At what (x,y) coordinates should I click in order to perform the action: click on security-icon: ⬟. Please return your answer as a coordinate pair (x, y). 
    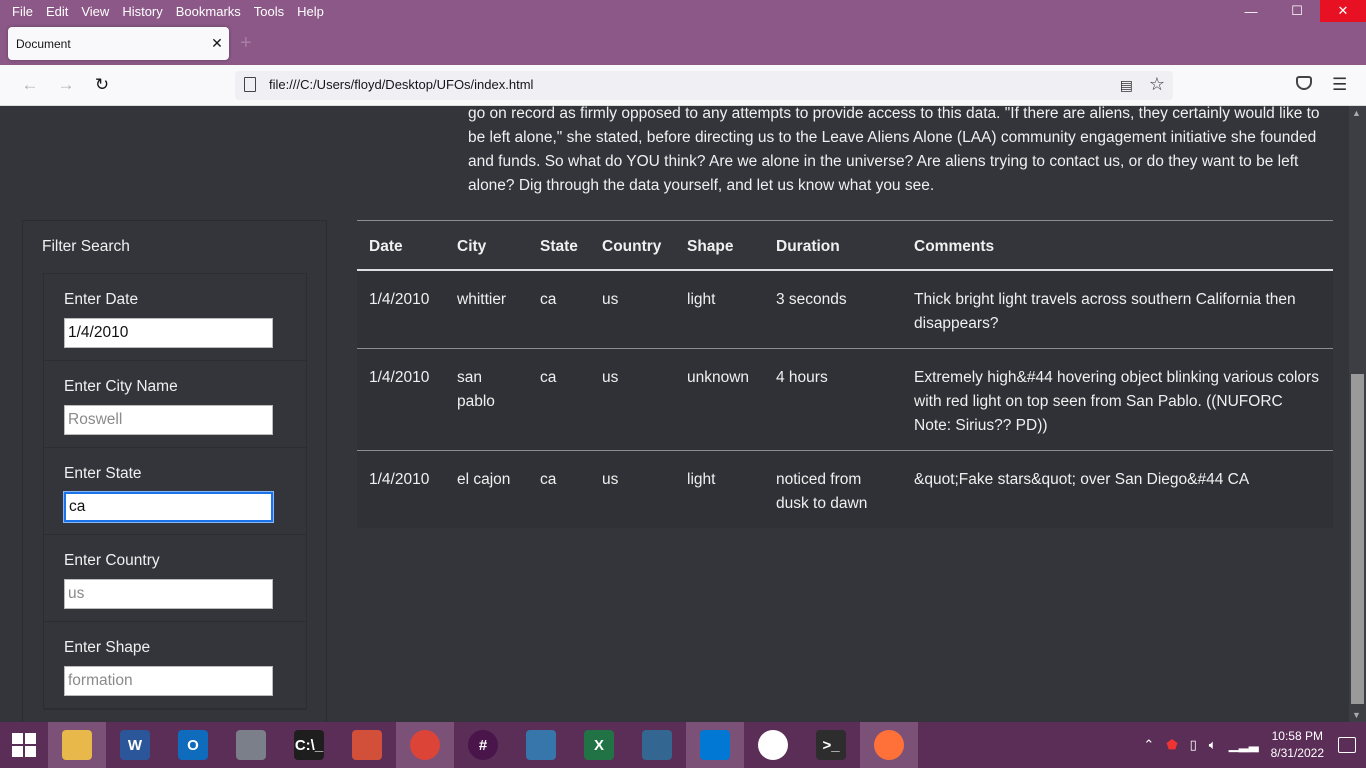
    Looking at the image, I should click on (1171, 745).